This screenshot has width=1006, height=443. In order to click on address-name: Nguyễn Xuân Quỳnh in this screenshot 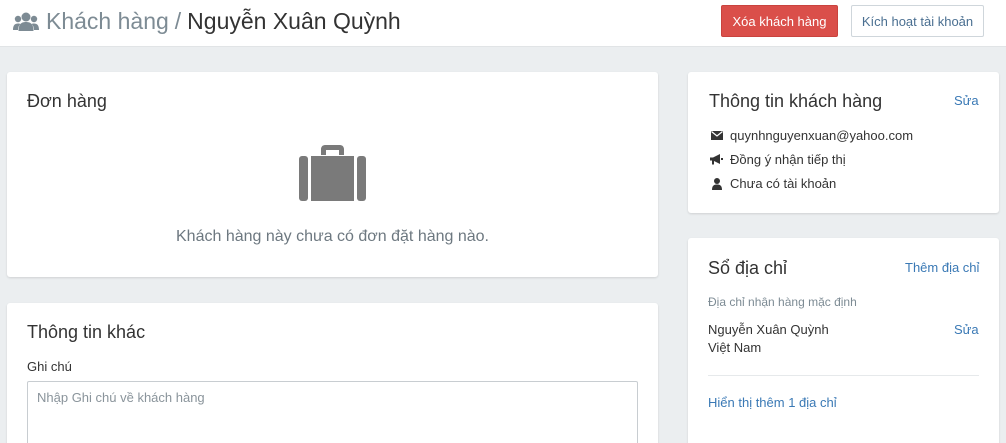, I will do `click(768, 329)`.